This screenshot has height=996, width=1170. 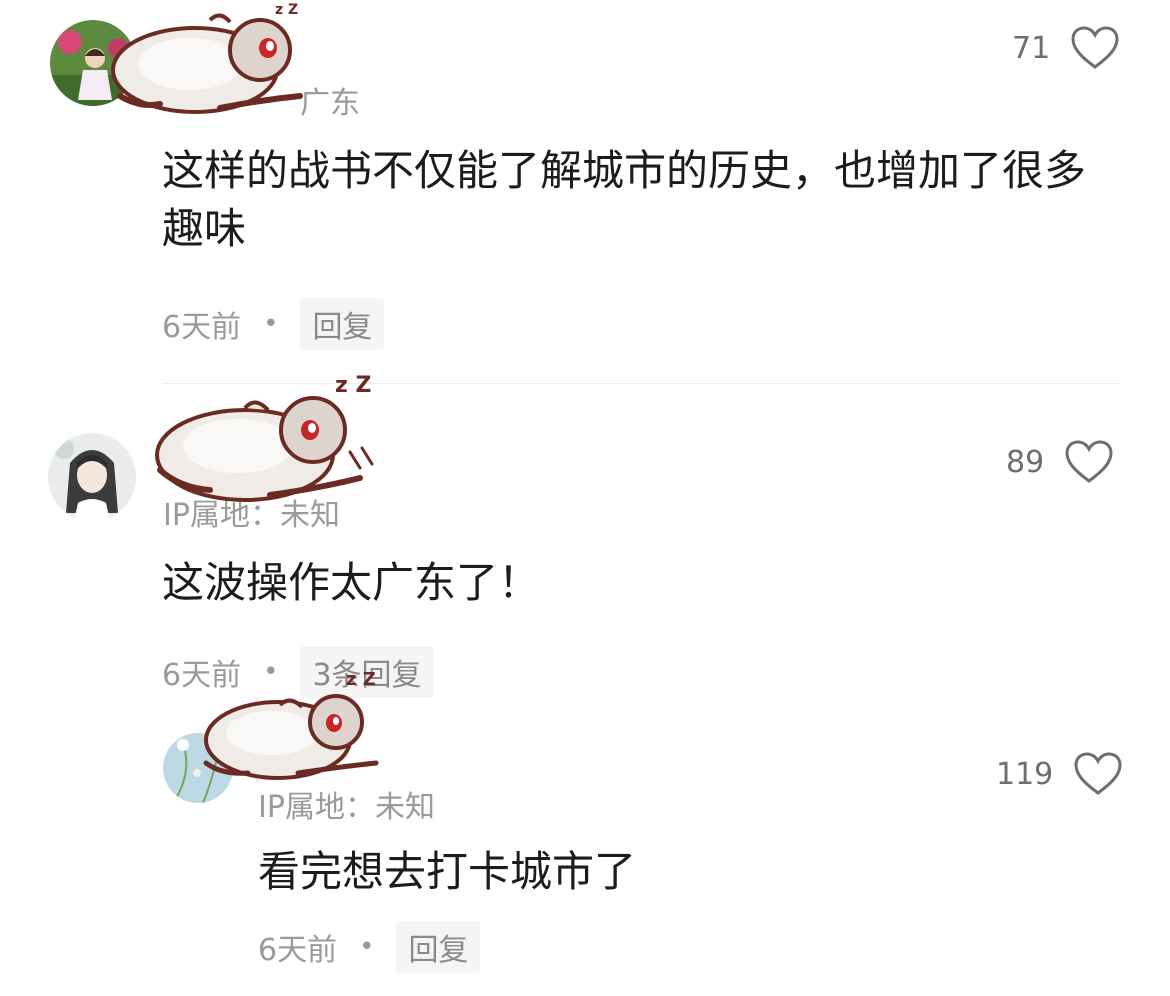 What do you see at coordinates (1059, 774) in the screenshot?
I see `like-group: 119` at bounding box center [1059, 774].